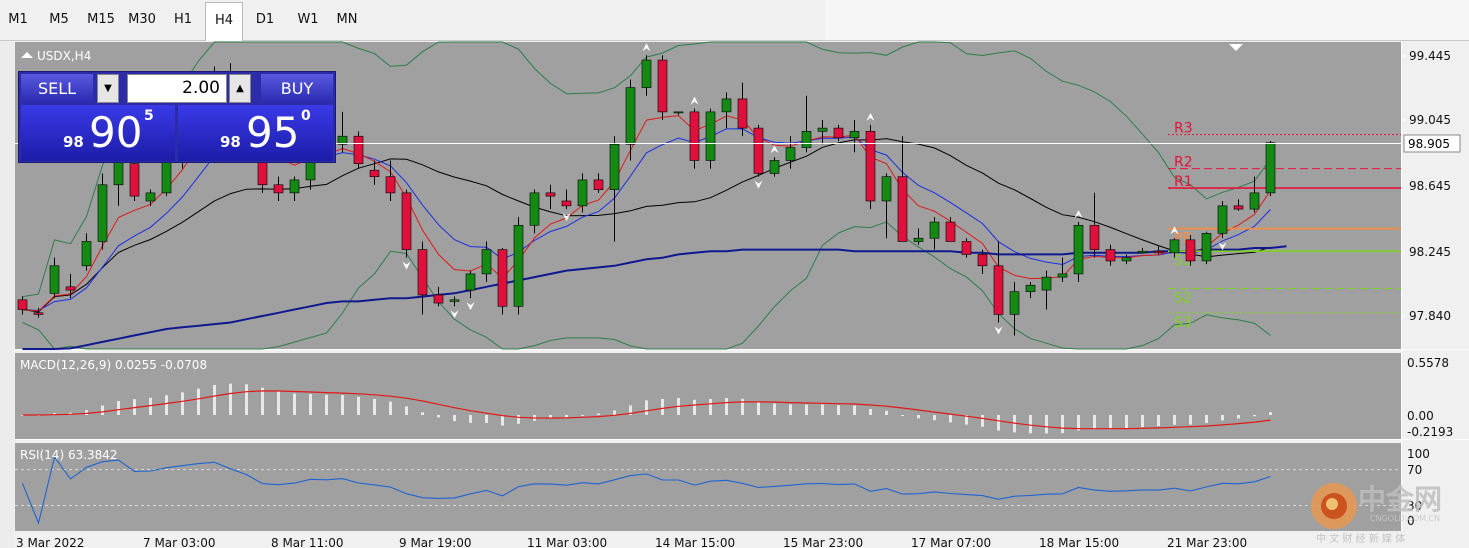 The height and width of the screenshot is (548, 1469). Describe the element at coordinates (1361, 539) in the screenshot. I see `watermark-tagline: 中 文 财 经 新 媒 体` at that location.